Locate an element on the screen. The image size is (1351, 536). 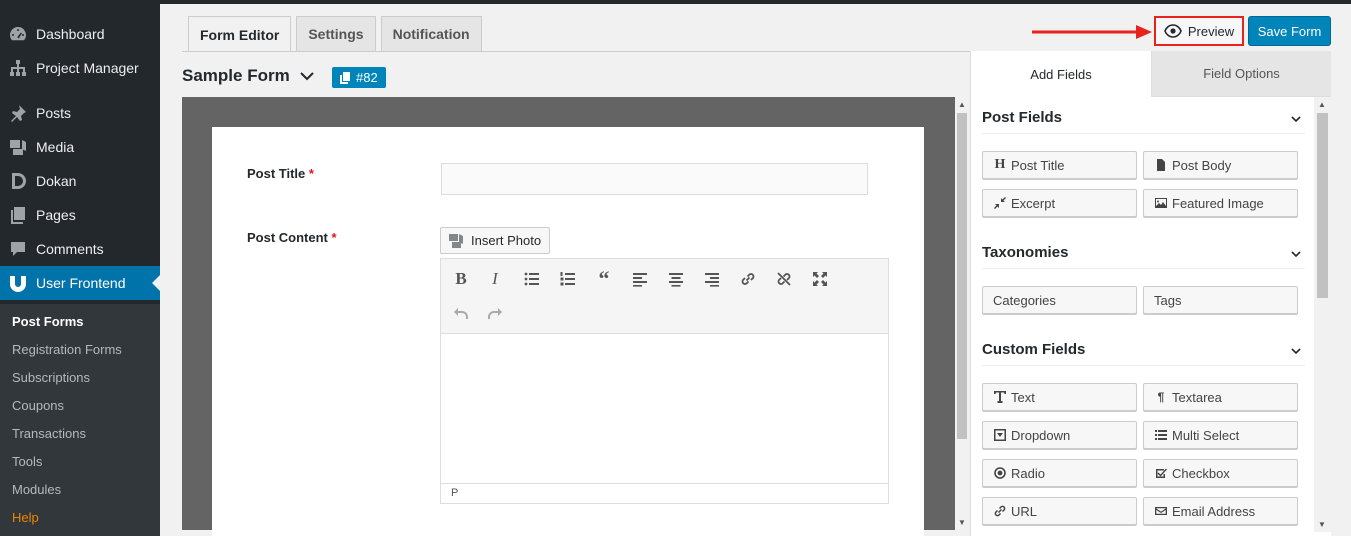
form-title: Sample Form is located at coordinates (248, 76).